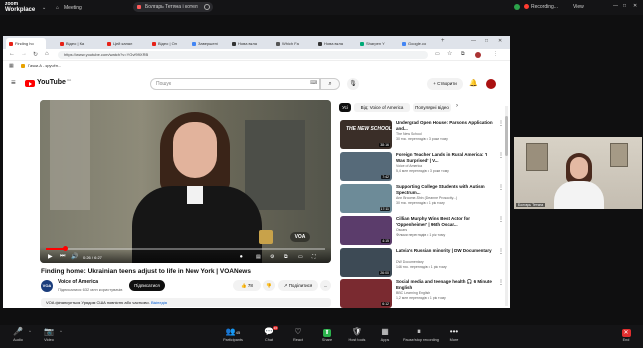 This screenshot has width=643, height=348. What do you see at coordinates (313, 83) in the screenshot?
I see `keyboard-icon: ⌨` at bounding box center [313, 83].